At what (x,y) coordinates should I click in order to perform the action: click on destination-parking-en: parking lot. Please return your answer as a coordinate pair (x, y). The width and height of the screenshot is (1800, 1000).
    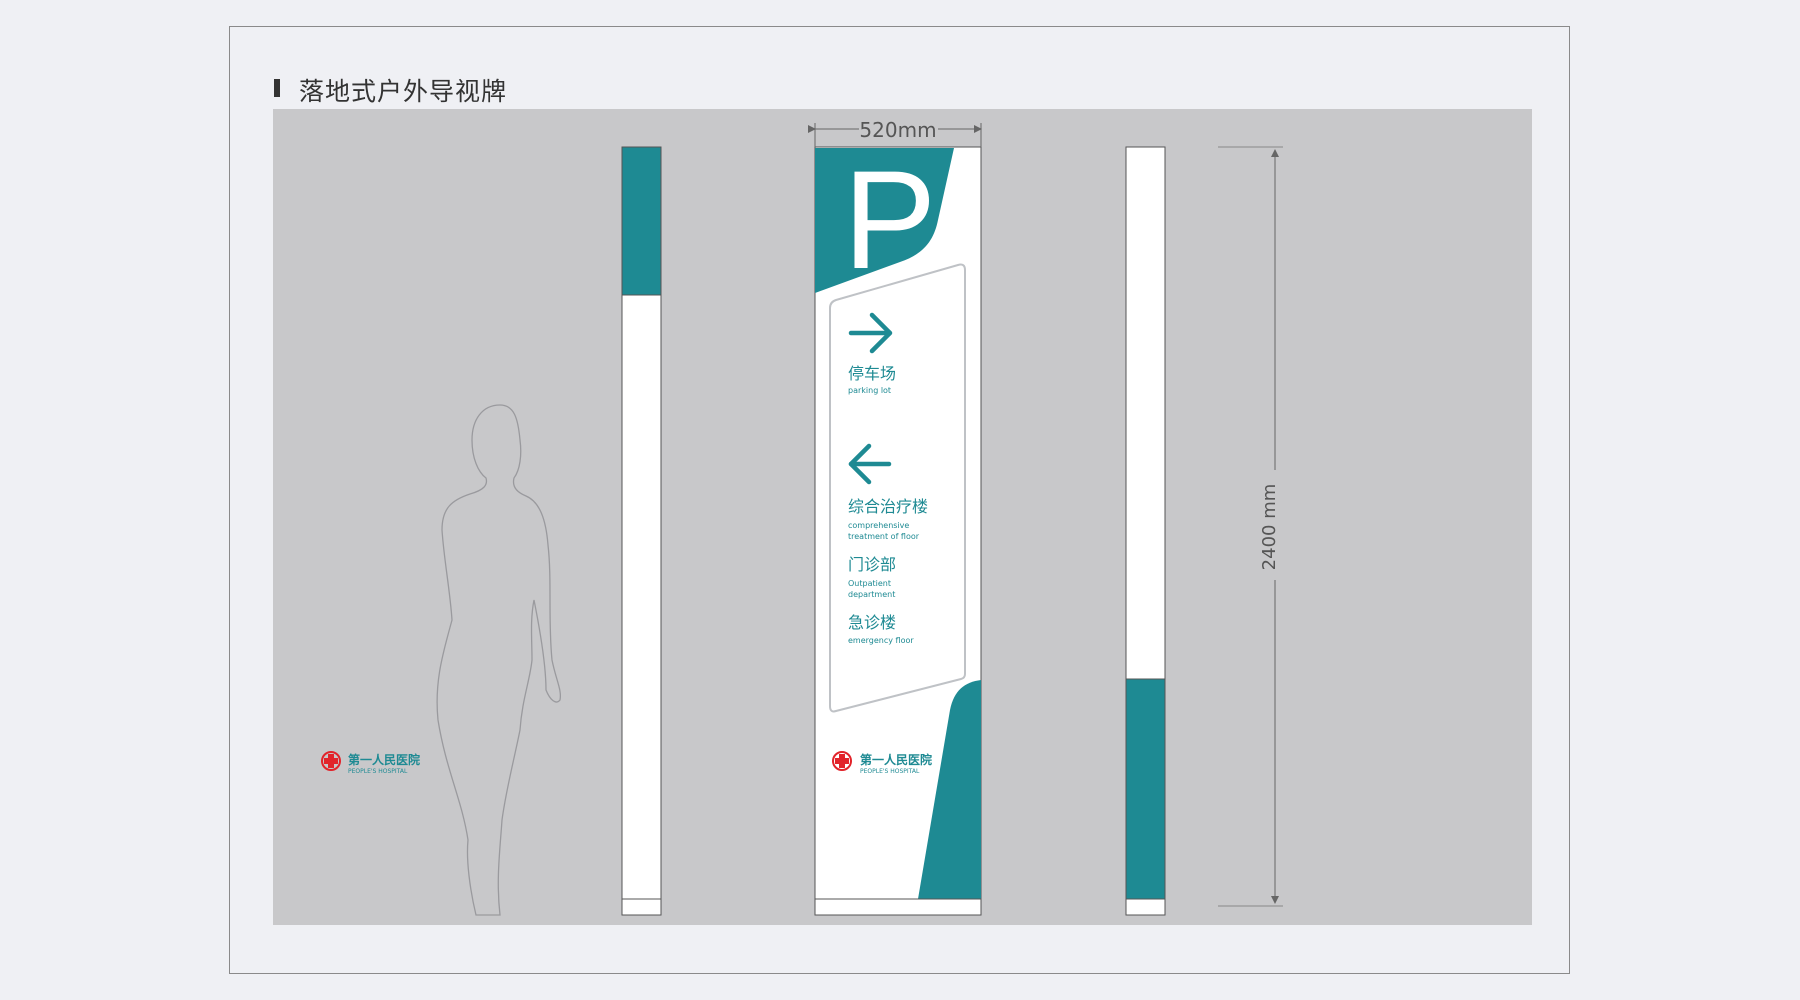
    Looking at the image, I should click on (869, 390).